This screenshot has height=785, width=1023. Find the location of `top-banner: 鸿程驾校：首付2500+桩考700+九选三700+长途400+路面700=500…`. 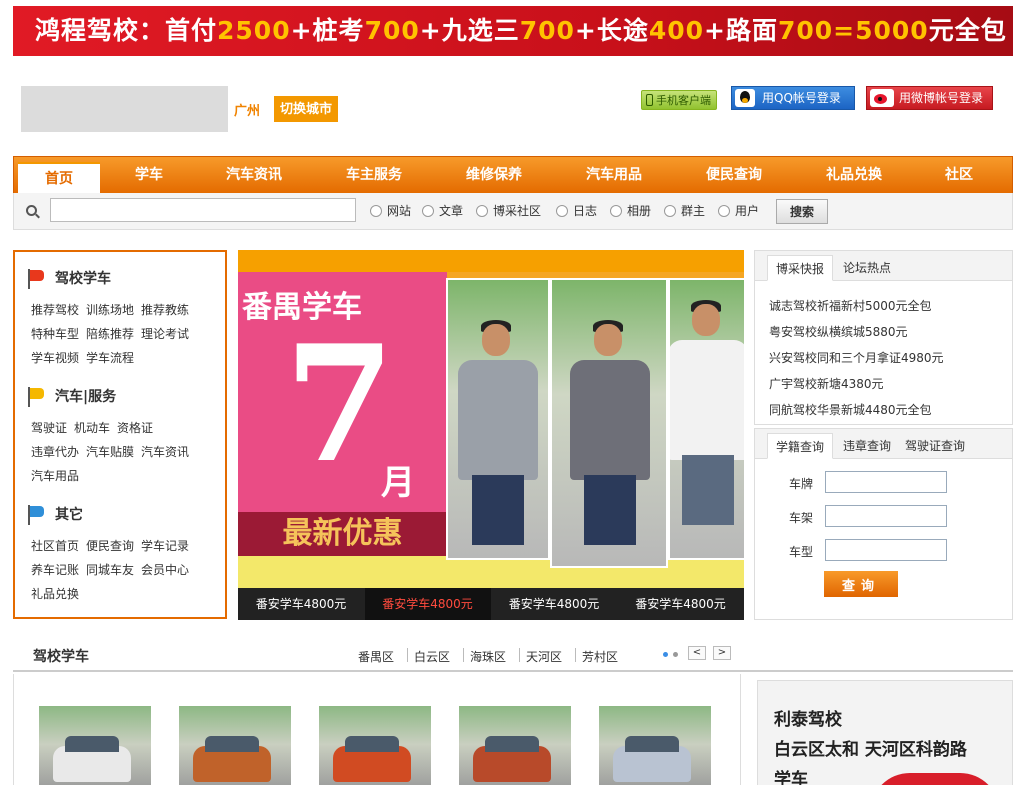

top-banner: 鸿程驾校：首付2500+桩考700+九选三700+长途400+路面700=500… is located at coordinates (513, 31).